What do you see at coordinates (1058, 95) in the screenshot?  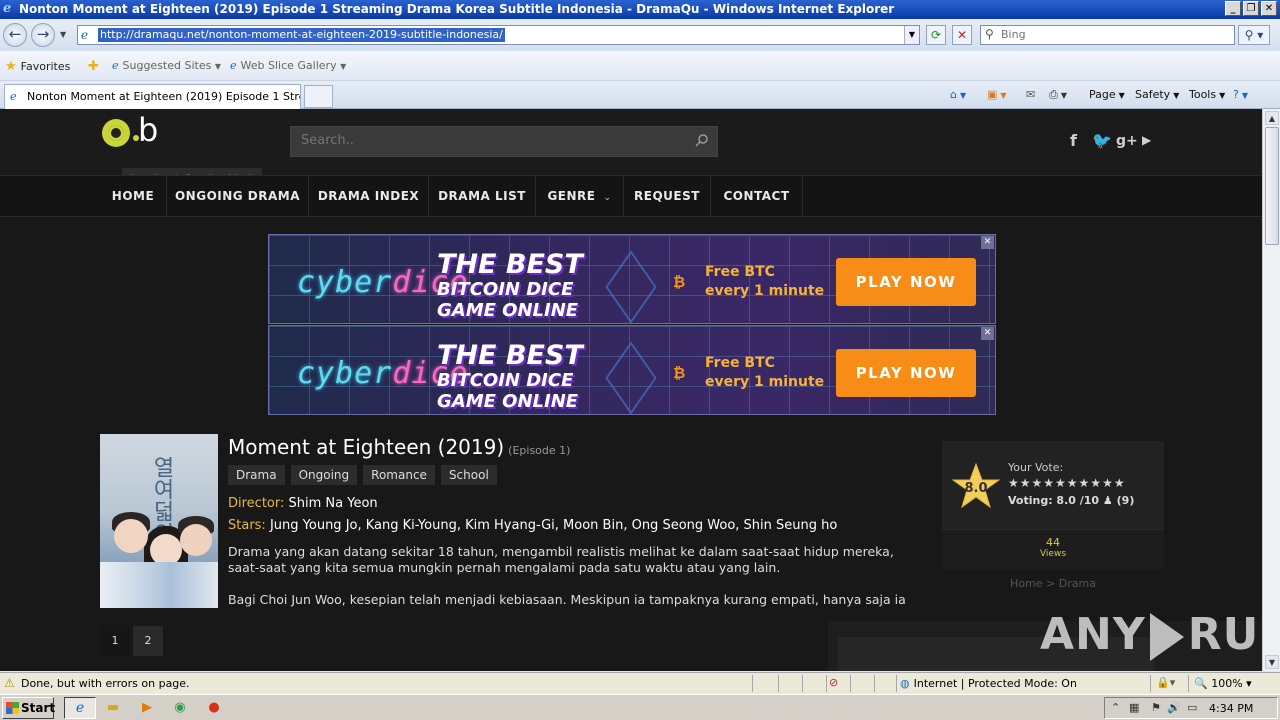 I see `print-icon: ⎙ ▼` at bounding box center [1058, 95].